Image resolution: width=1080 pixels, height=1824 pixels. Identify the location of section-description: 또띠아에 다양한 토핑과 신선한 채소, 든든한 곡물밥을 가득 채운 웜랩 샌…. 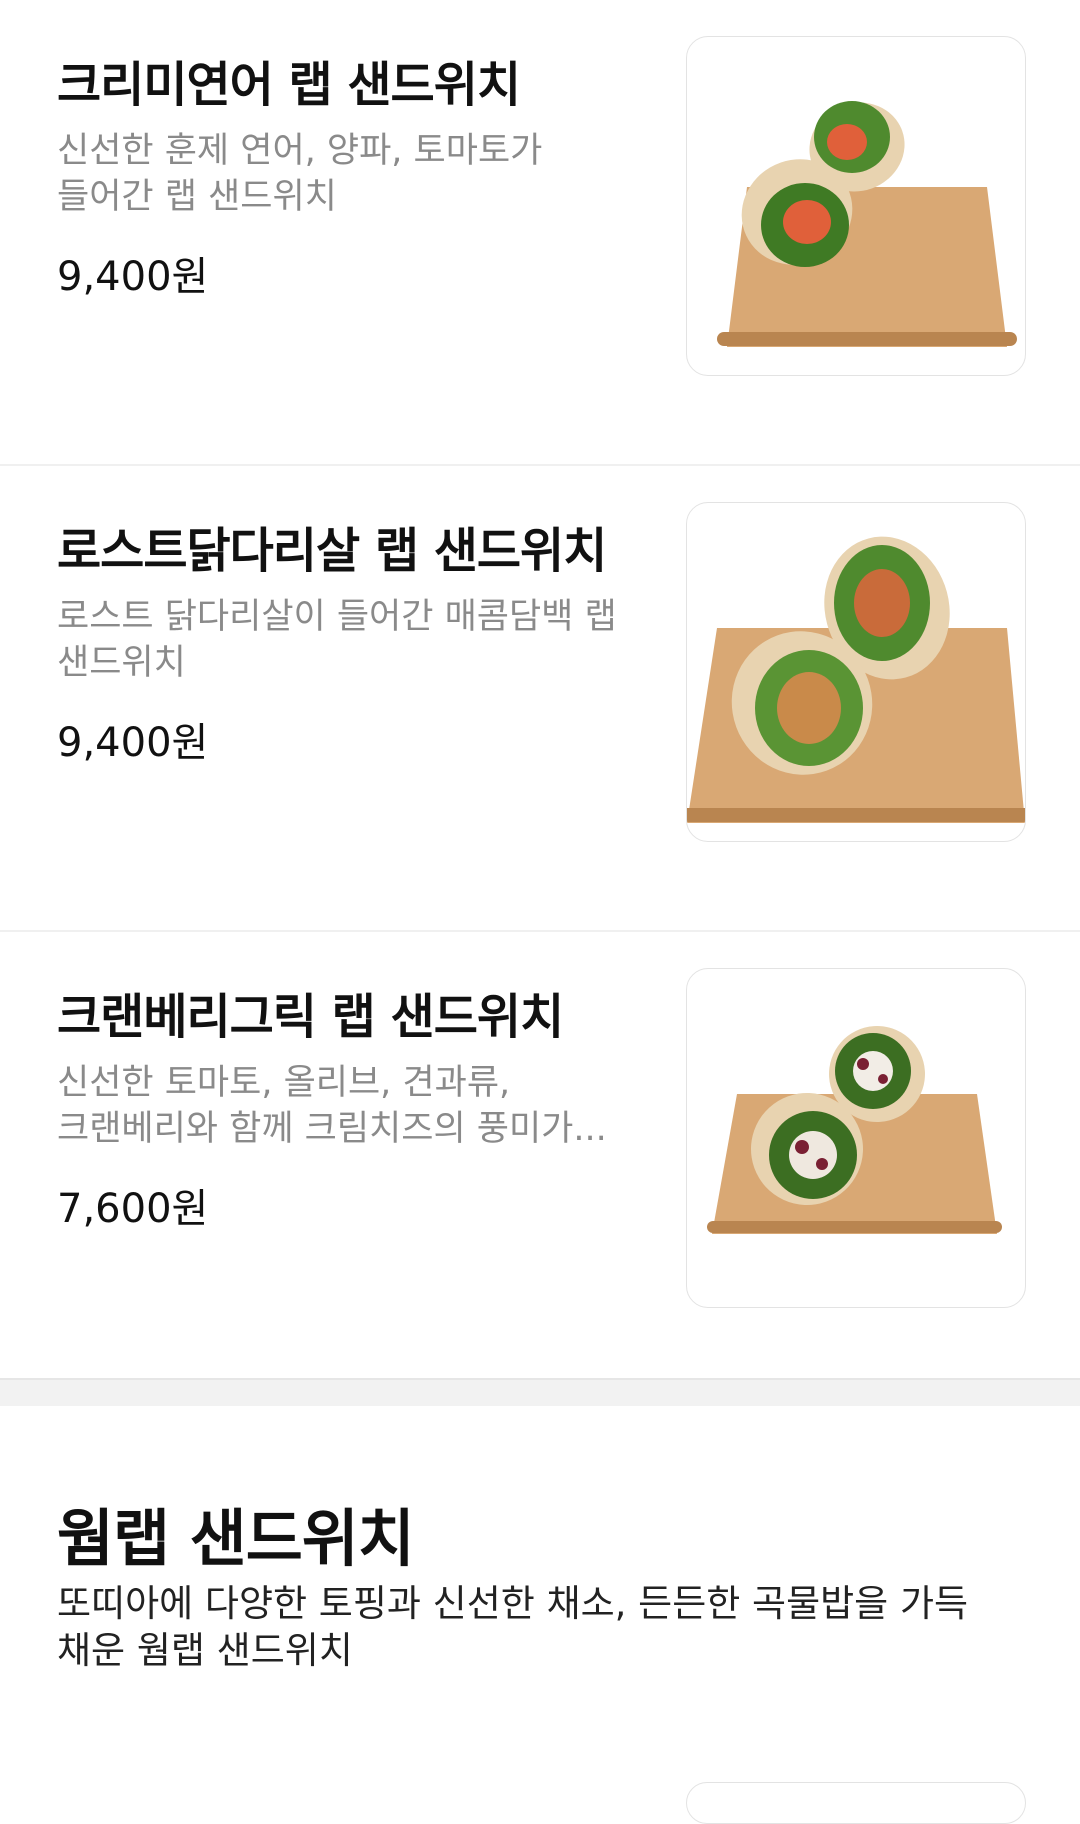
(537, 1627).